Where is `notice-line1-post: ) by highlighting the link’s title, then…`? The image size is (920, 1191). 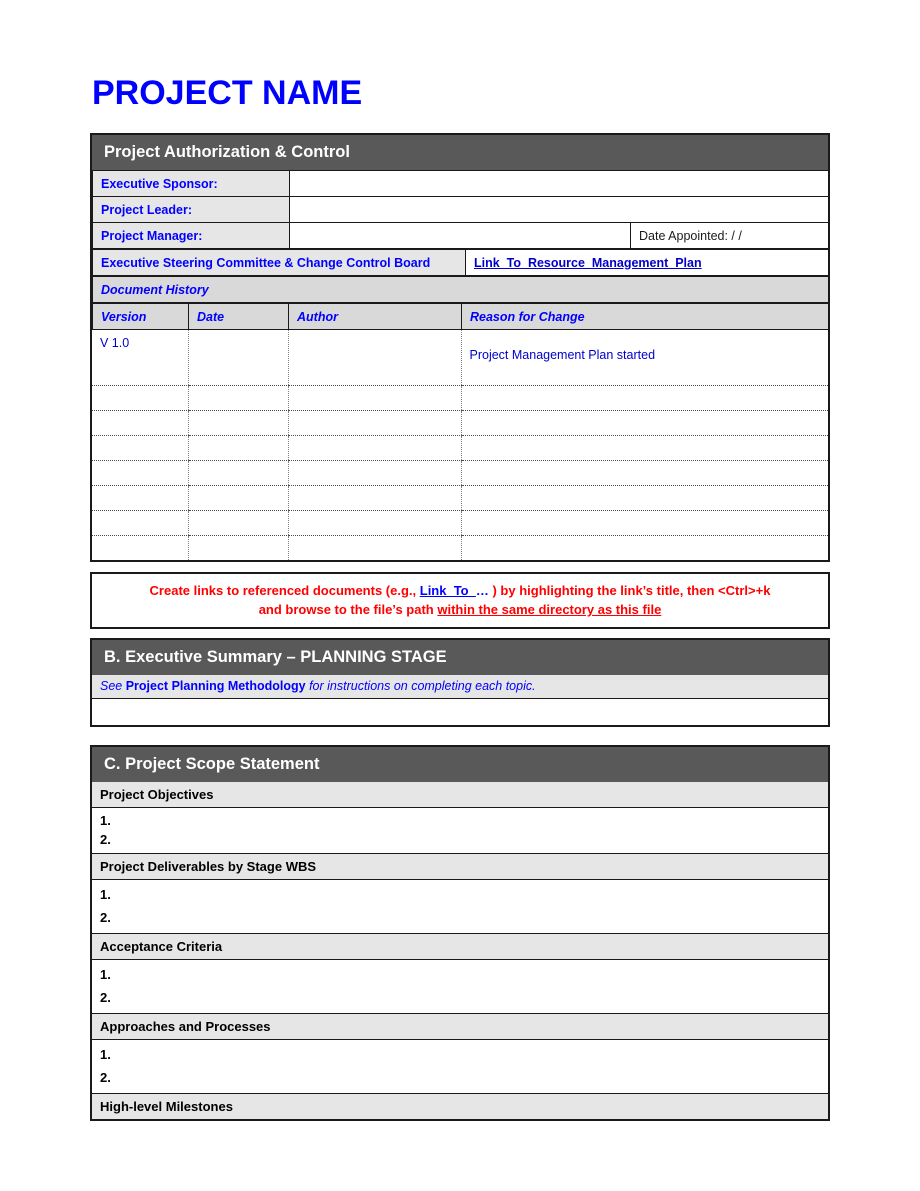 notice-line1-post: ) by highlighting the link’s title, then… is located at coordinates (629, 590).